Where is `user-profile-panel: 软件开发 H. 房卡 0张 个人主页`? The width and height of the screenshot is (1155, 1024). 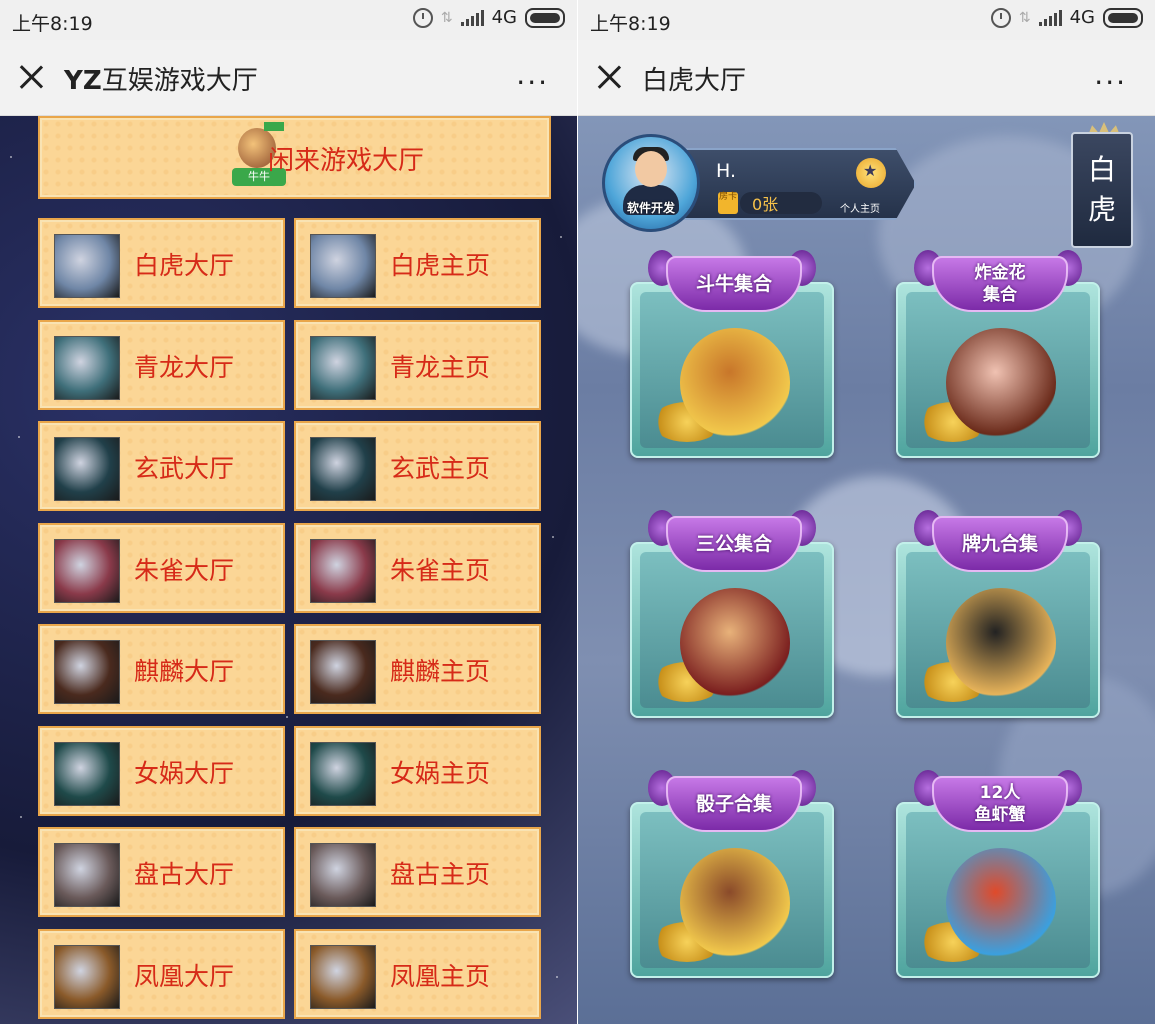
user-profile-panel: 软件开发 H. 房卡 0张 个人主页 is located at coordinates (762, 181).